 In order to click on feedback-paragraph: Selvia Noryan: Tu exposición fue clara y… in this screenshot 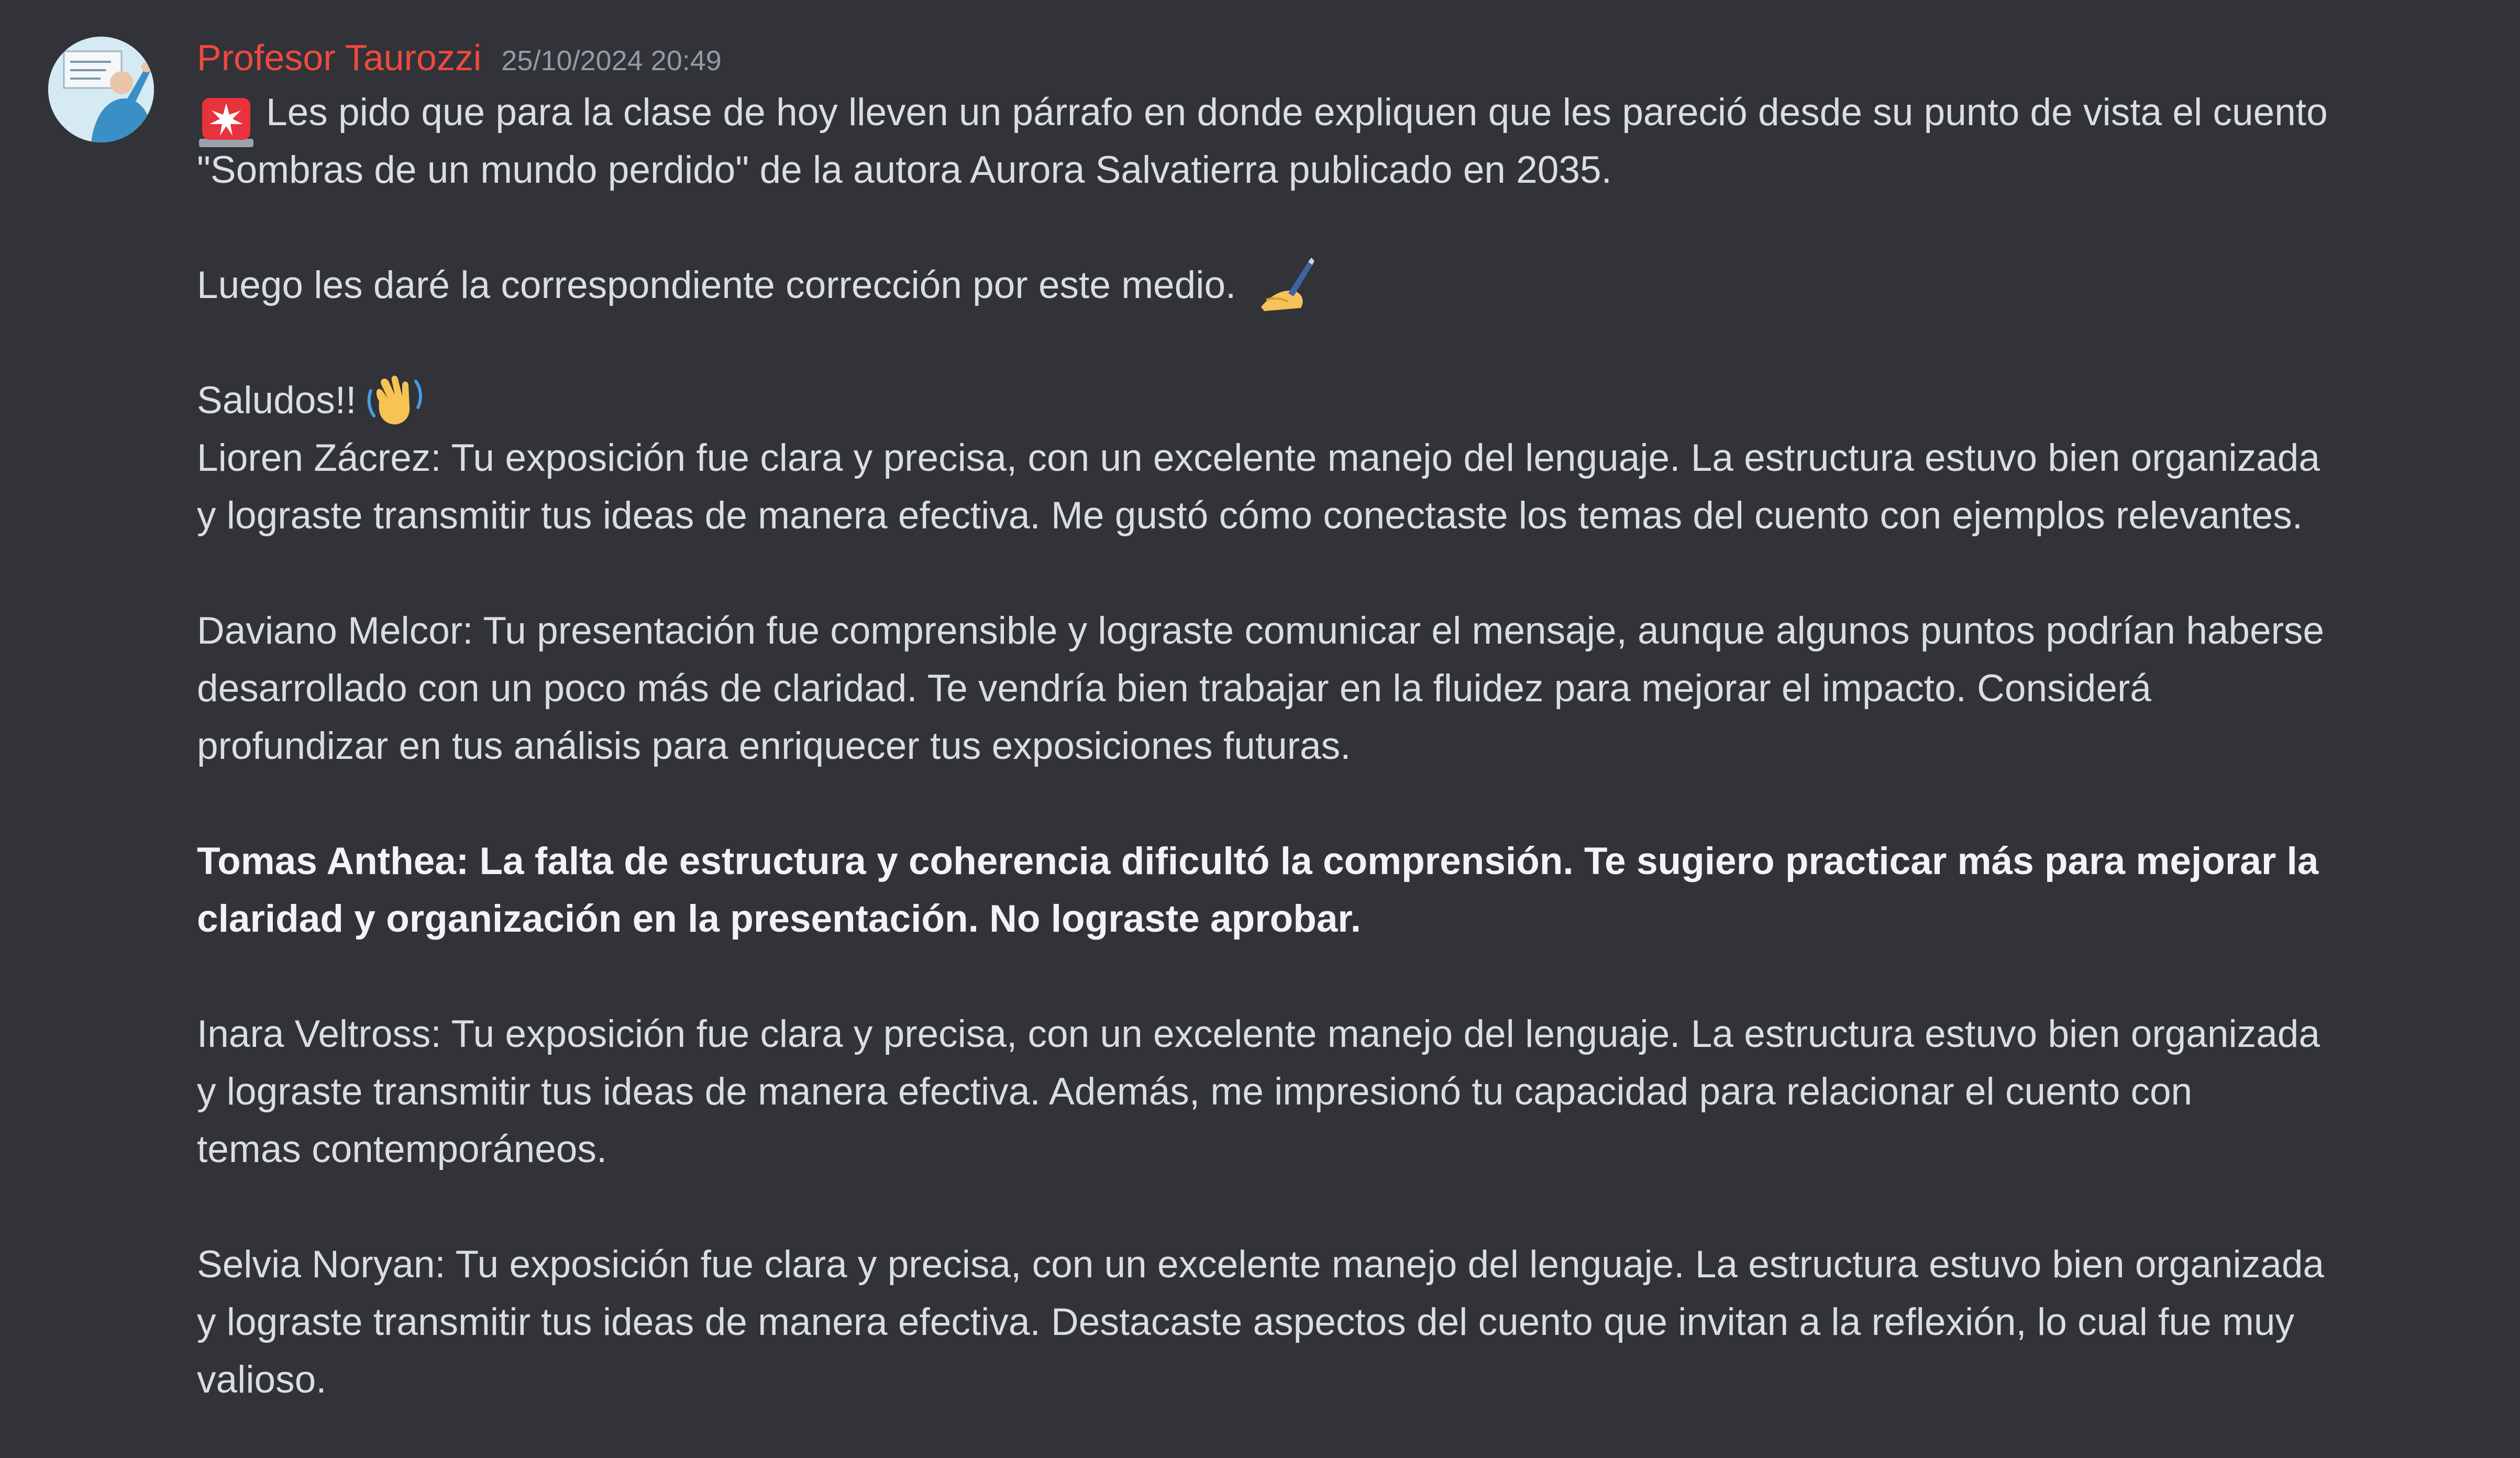, I will do `click(1302, 1322)`.